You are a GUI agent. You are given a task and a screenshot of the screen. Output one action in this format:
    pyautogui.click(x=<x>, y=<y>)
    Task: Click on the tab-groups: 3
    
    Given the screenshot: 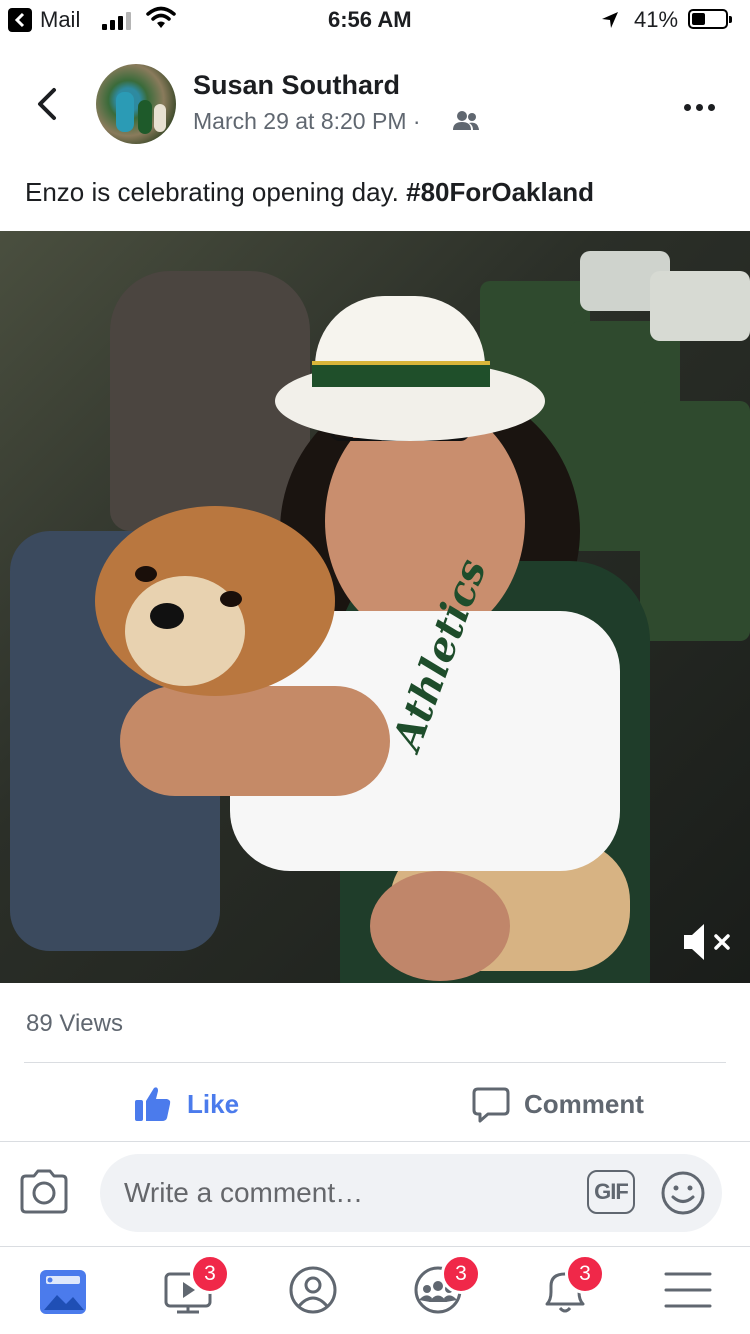 What is the action you would take?
    pyautogui.click(x=444, y=1288)
    